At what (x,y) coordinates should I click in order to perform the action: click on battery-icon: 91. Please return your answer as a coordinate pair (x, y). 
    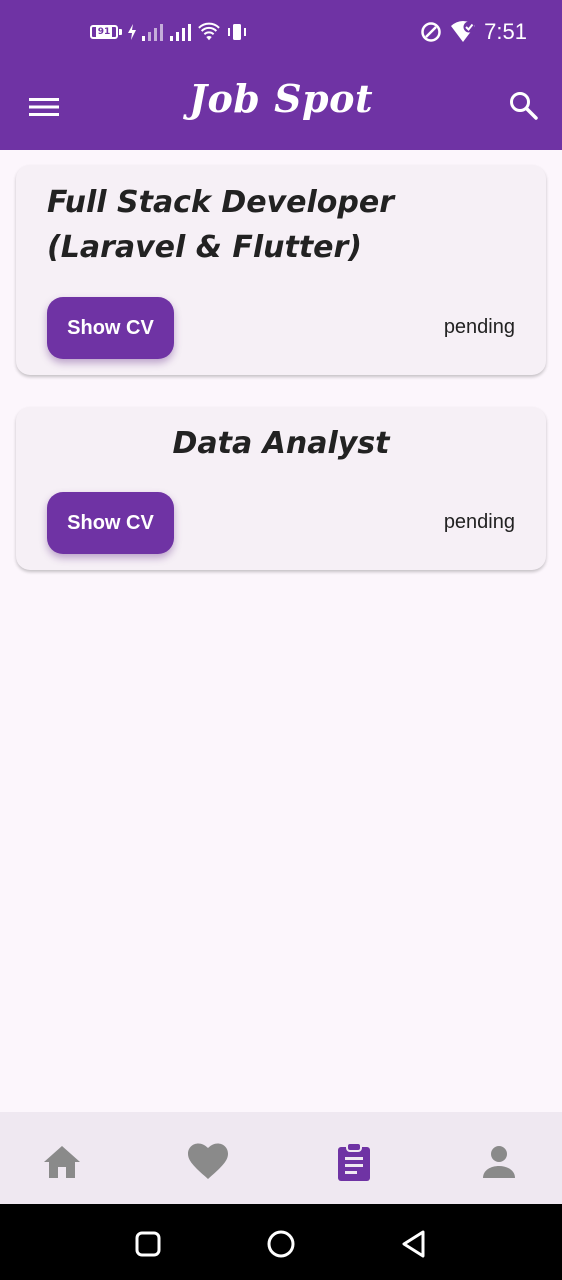
    Looking at the image, I should click on (106, 32).